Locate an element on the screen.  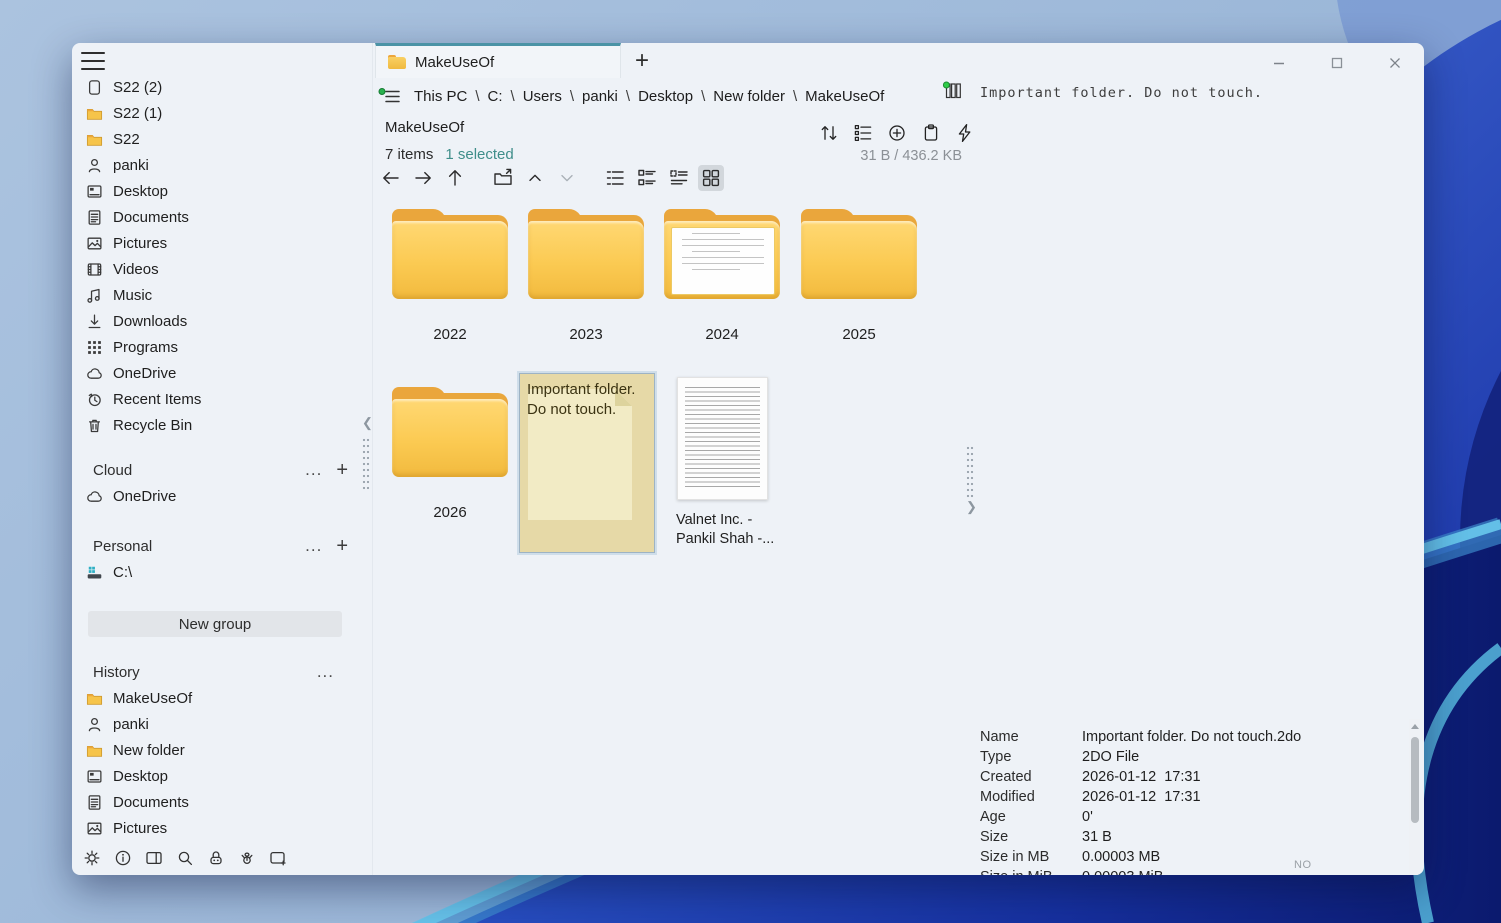
dual-pane-icon is located at coordinates (154, 858).